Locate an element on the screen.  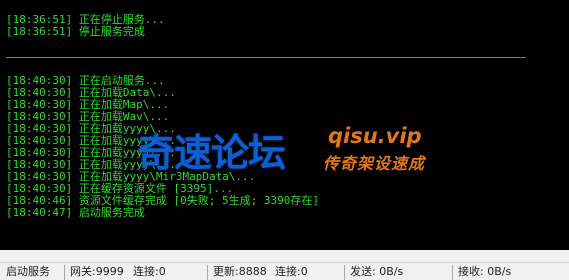
send-rate: 发送: 0B/s is located at coordinates (377, 271).